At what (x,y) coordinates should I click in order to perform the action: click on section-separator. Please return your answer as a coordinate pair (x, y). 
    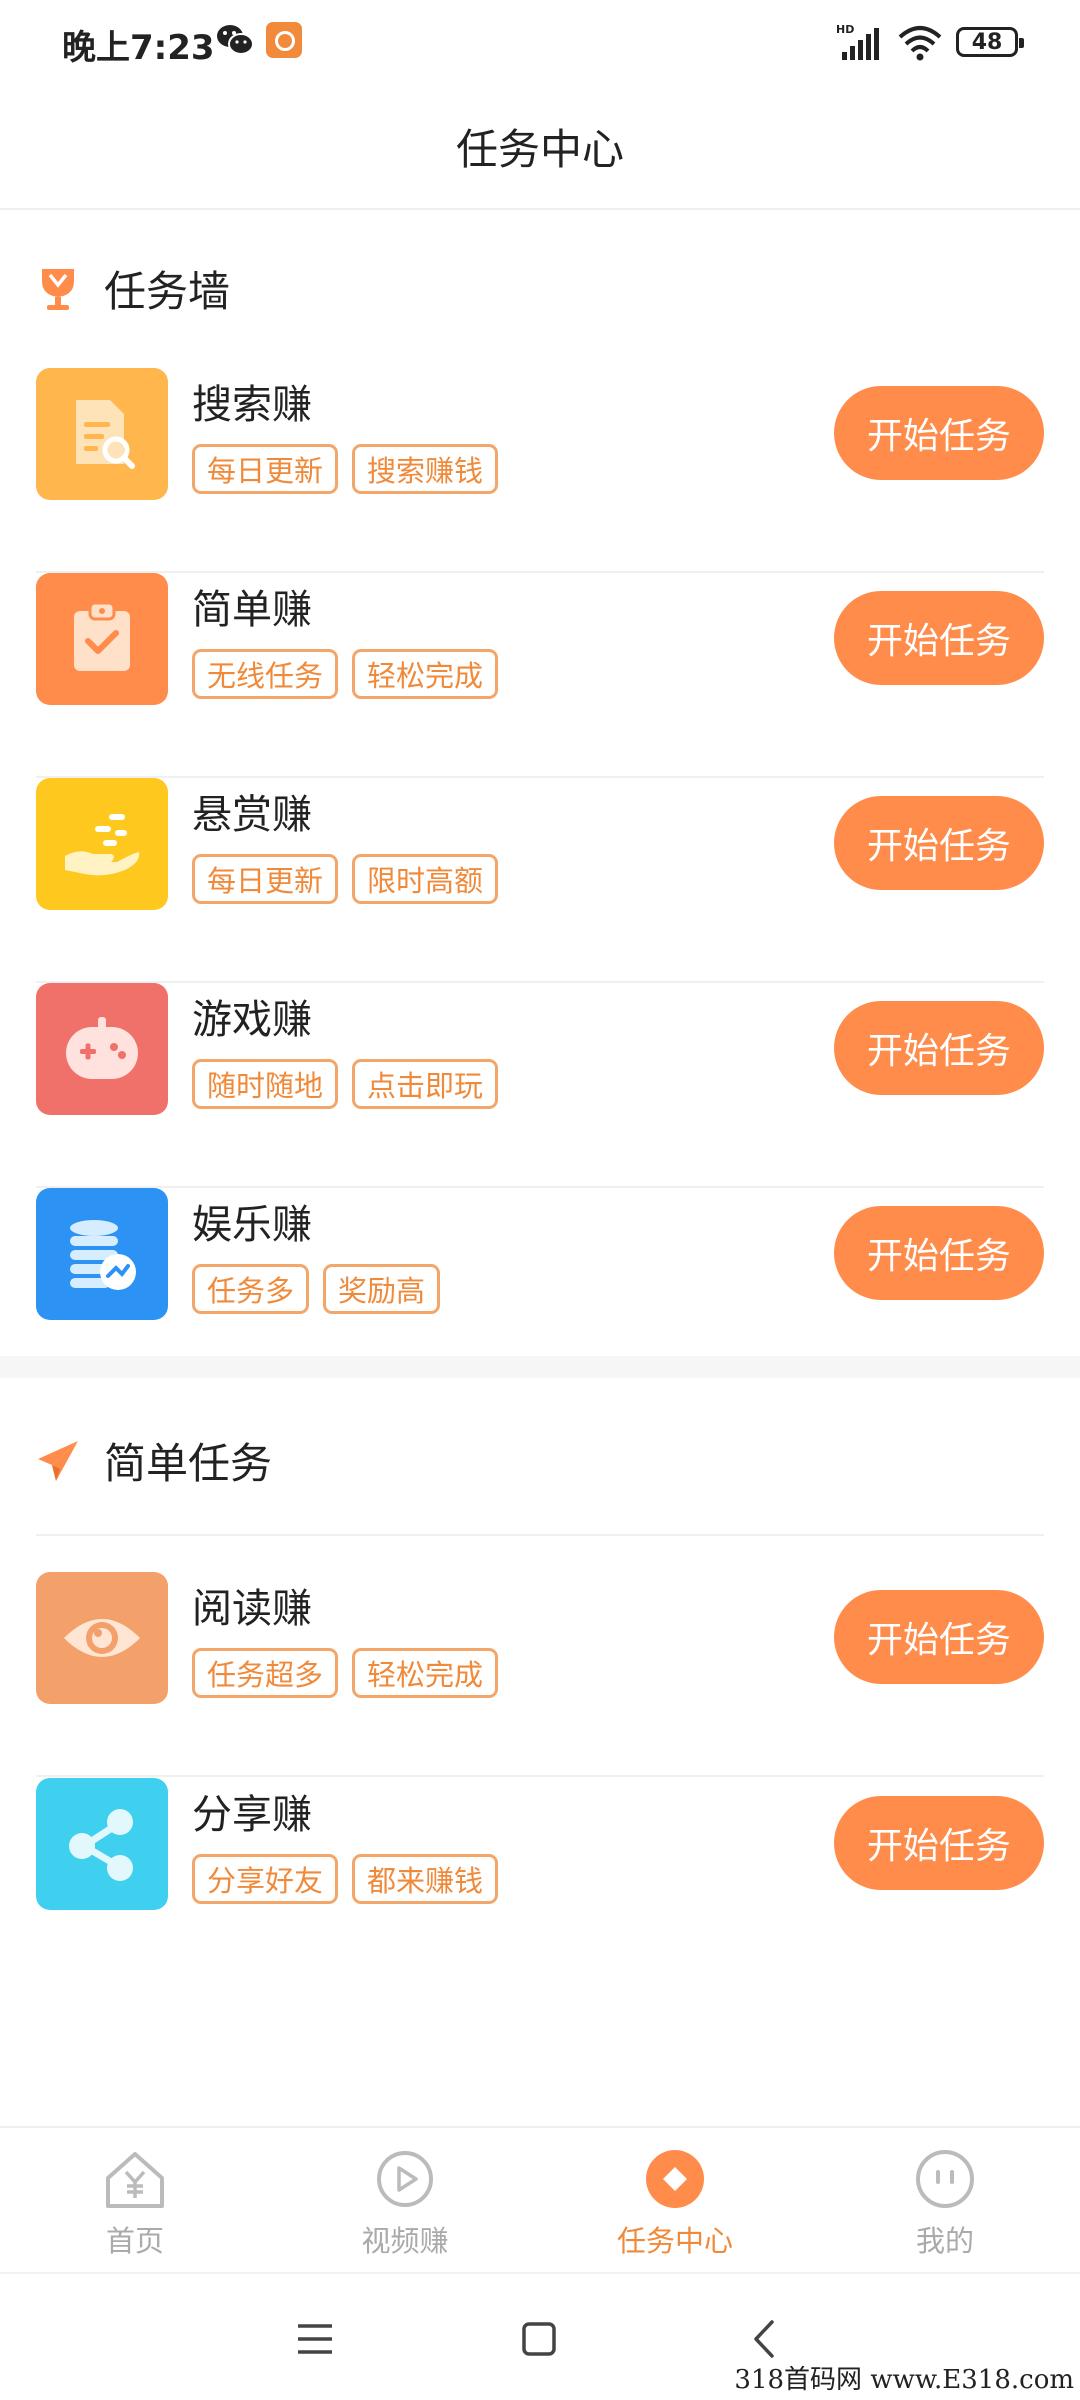
    Looking at the image, I should click on (540, 1367).